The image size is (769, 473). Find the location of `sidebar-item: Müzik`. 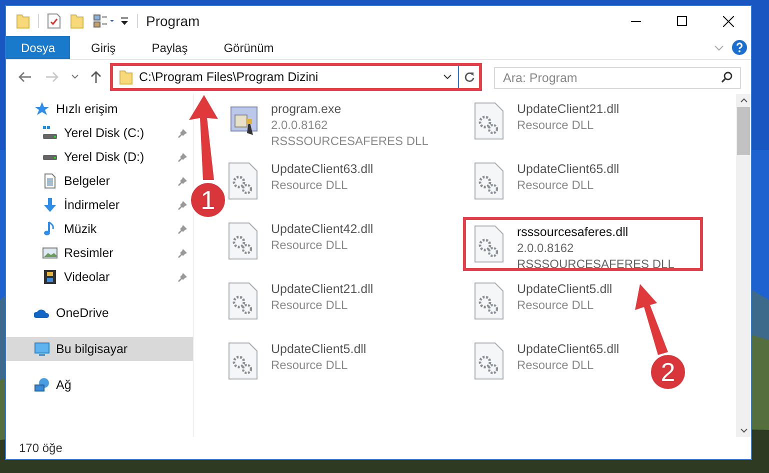

sidebar-item: Müzik is located at coordinates (99, 229).